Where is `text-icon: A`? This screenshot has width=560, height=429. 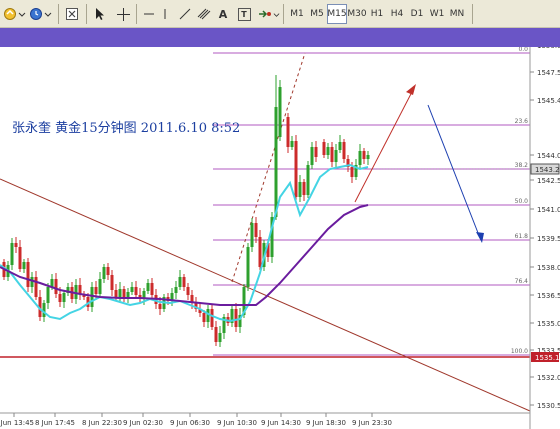
text-icon: A is located at coordinates (223, 14).